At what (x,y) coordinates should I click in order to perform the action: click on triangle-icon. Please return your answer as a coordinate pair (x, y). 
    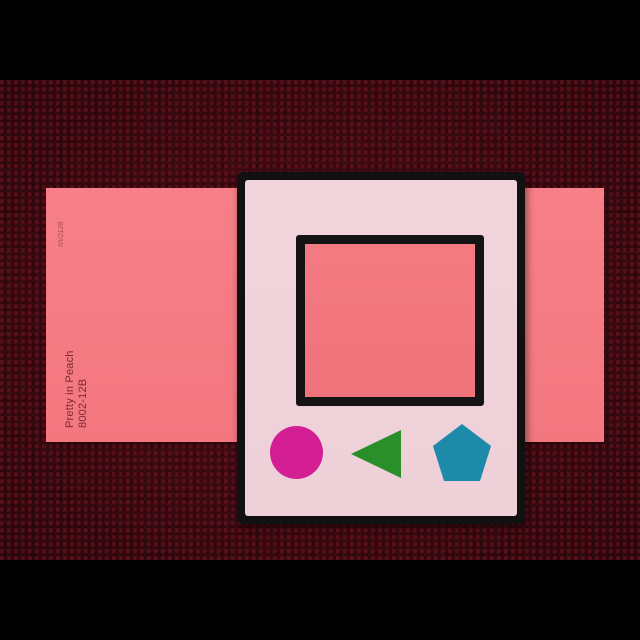
    Looking at the image, I should click on (376, 454).